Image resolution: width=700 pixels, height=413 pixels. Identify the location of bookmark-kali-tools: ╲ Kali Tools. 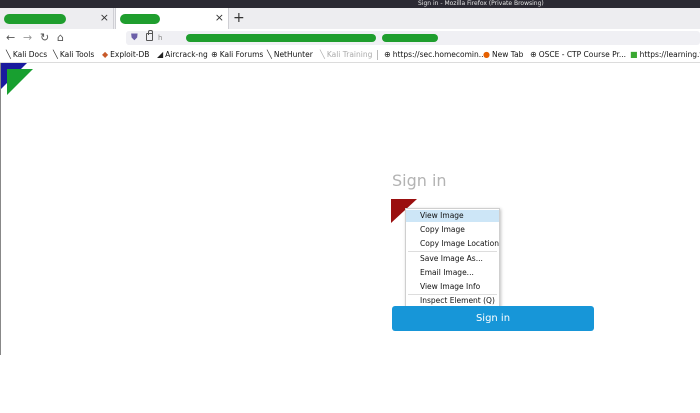
(73, 55).